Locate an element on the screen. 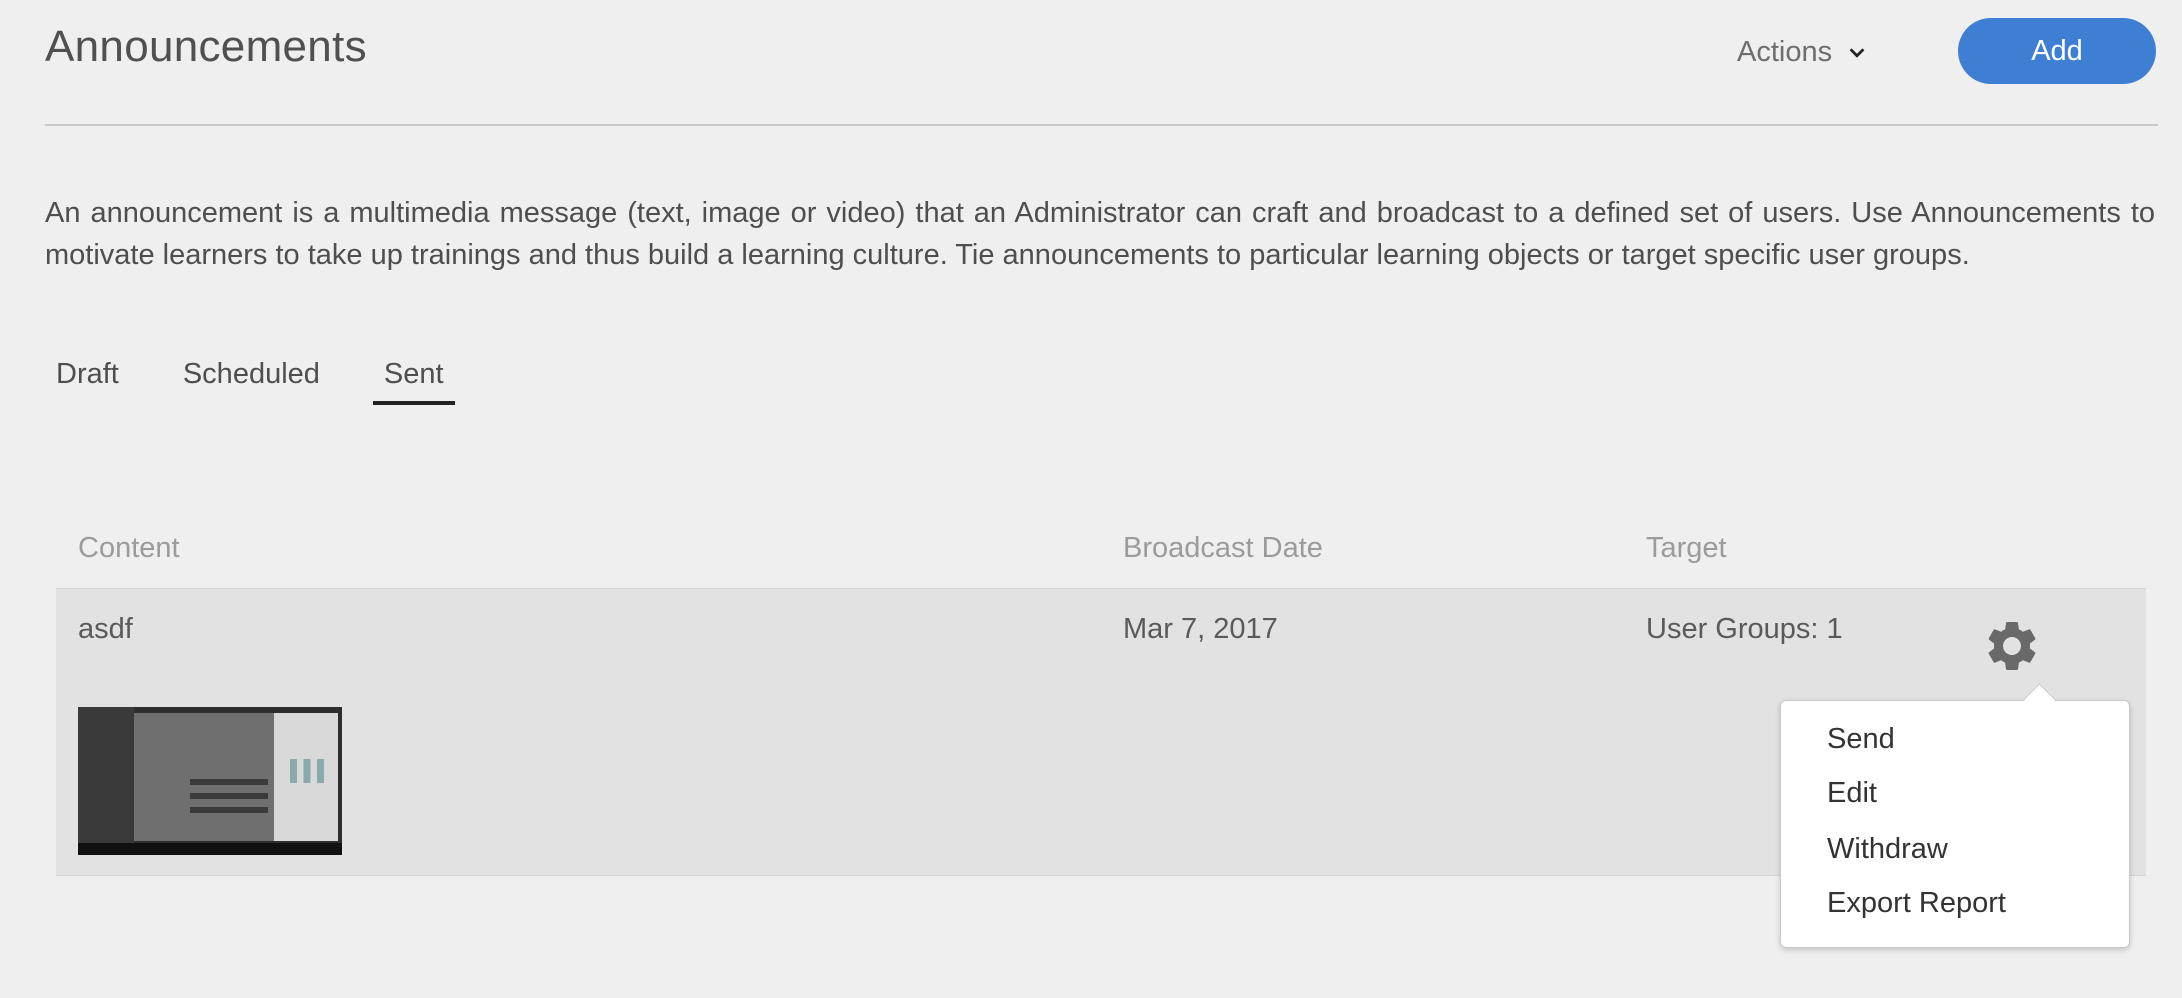 The image size is (2182, 998). actions-dropdown: Actions is located at coordinates (1802, 52).